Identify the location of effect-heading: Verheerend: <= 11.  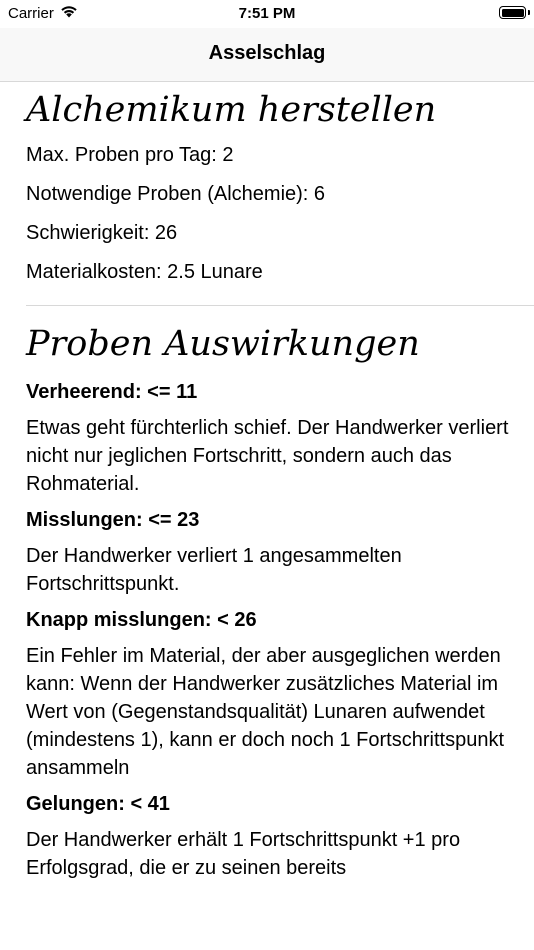
(112, 392).